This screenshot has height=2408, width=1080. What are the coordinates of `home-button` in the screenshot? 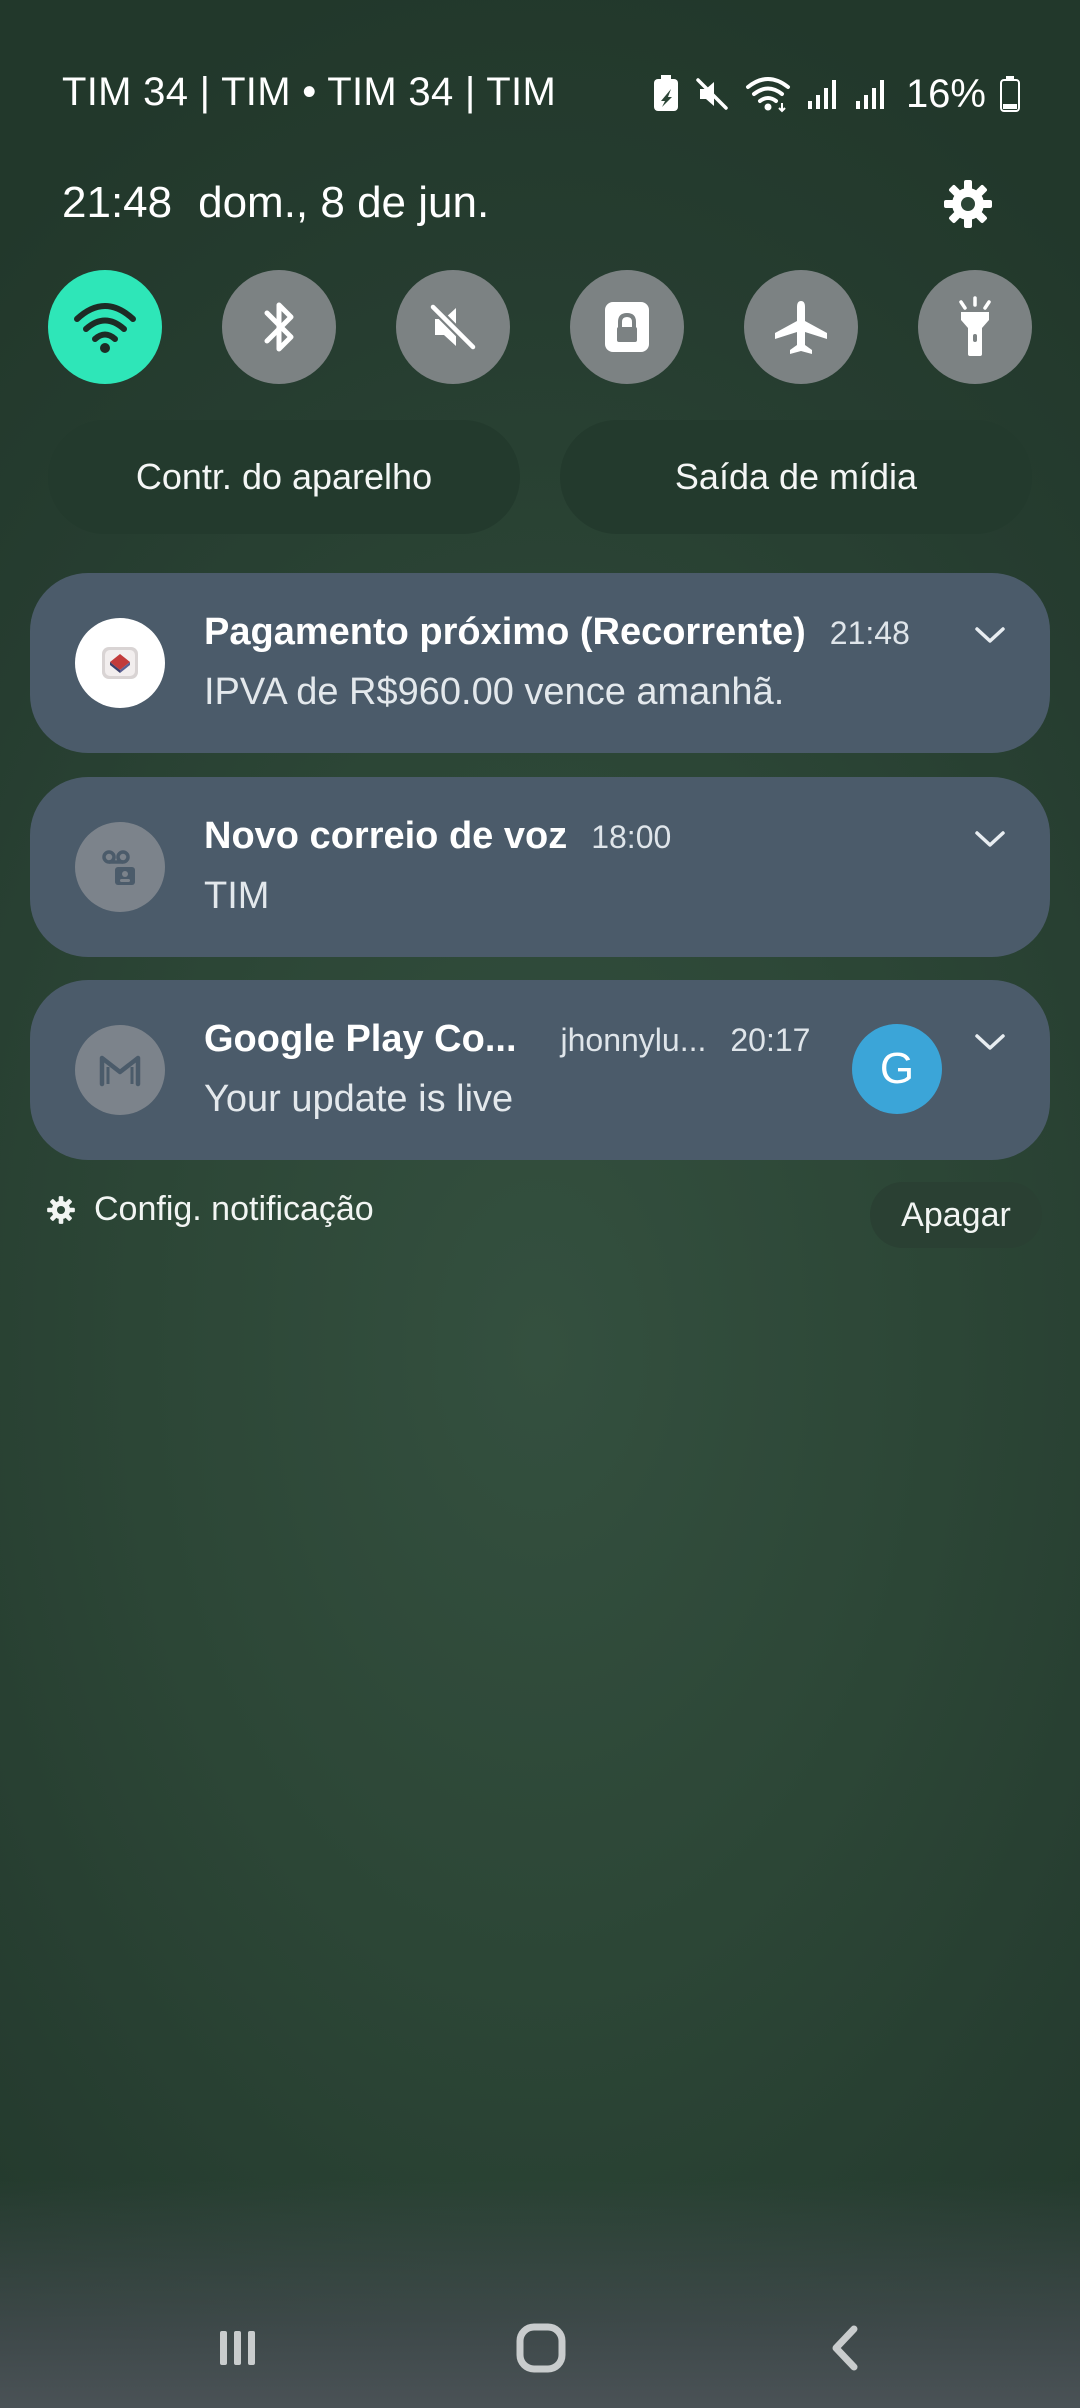 It's located at (541, 2348).